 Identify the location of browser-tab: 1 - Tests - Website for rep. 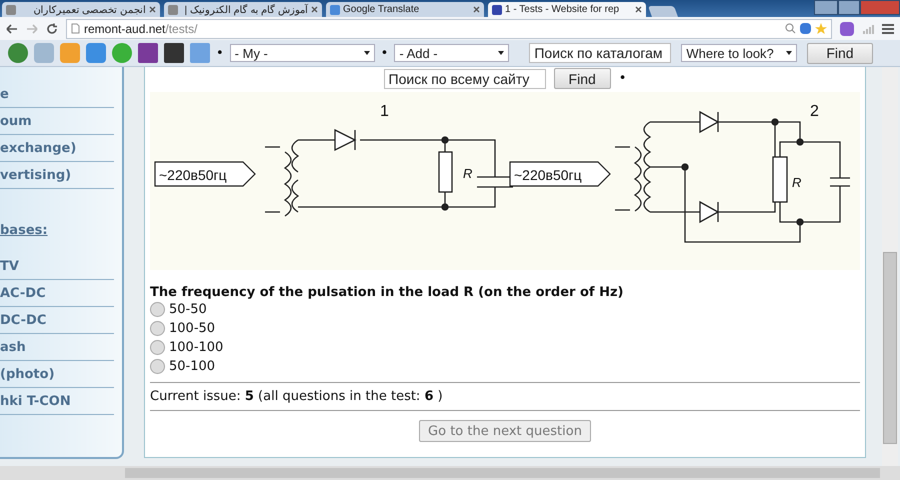
(567, 9).